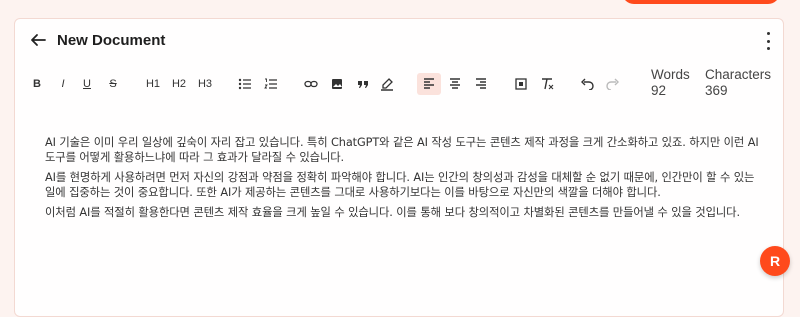  Describe the element at coordinates (429, 84) in the screenshot. I see `align-left-icon` at that location.